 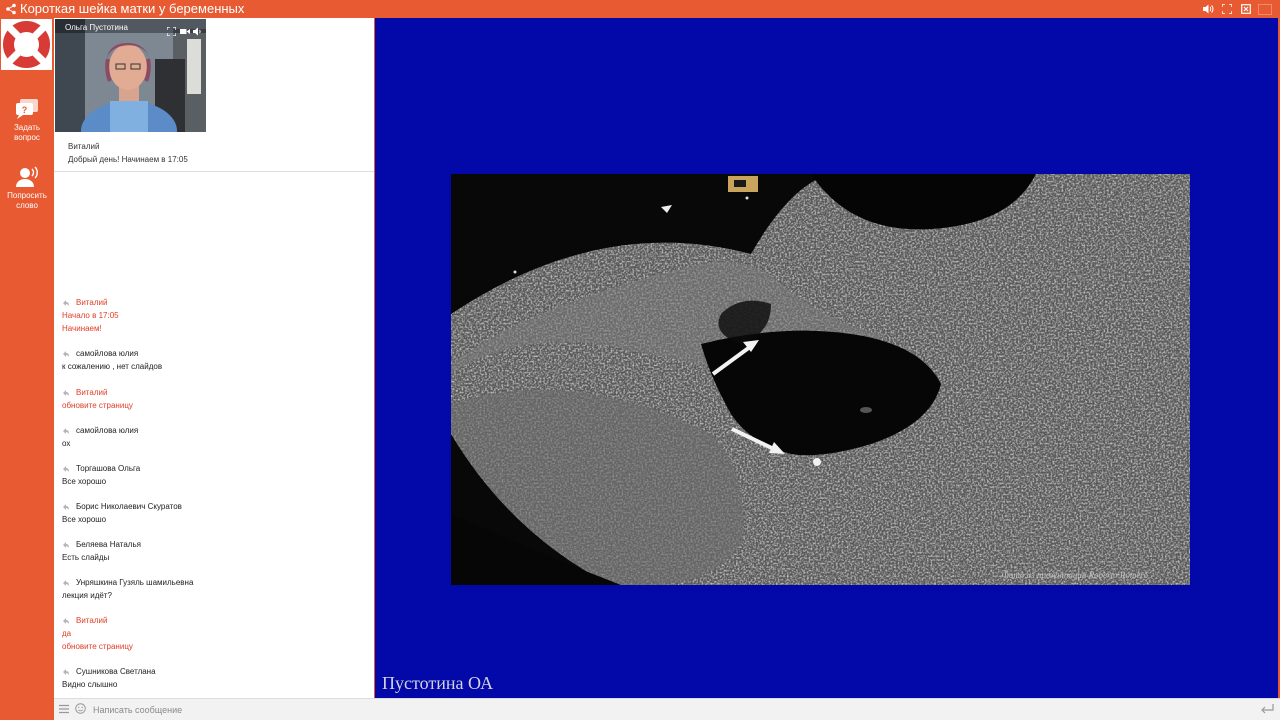 I want to click on chat-message: Борис Николаевич Скуратов Все хорошо, so click(x=212, y=513).